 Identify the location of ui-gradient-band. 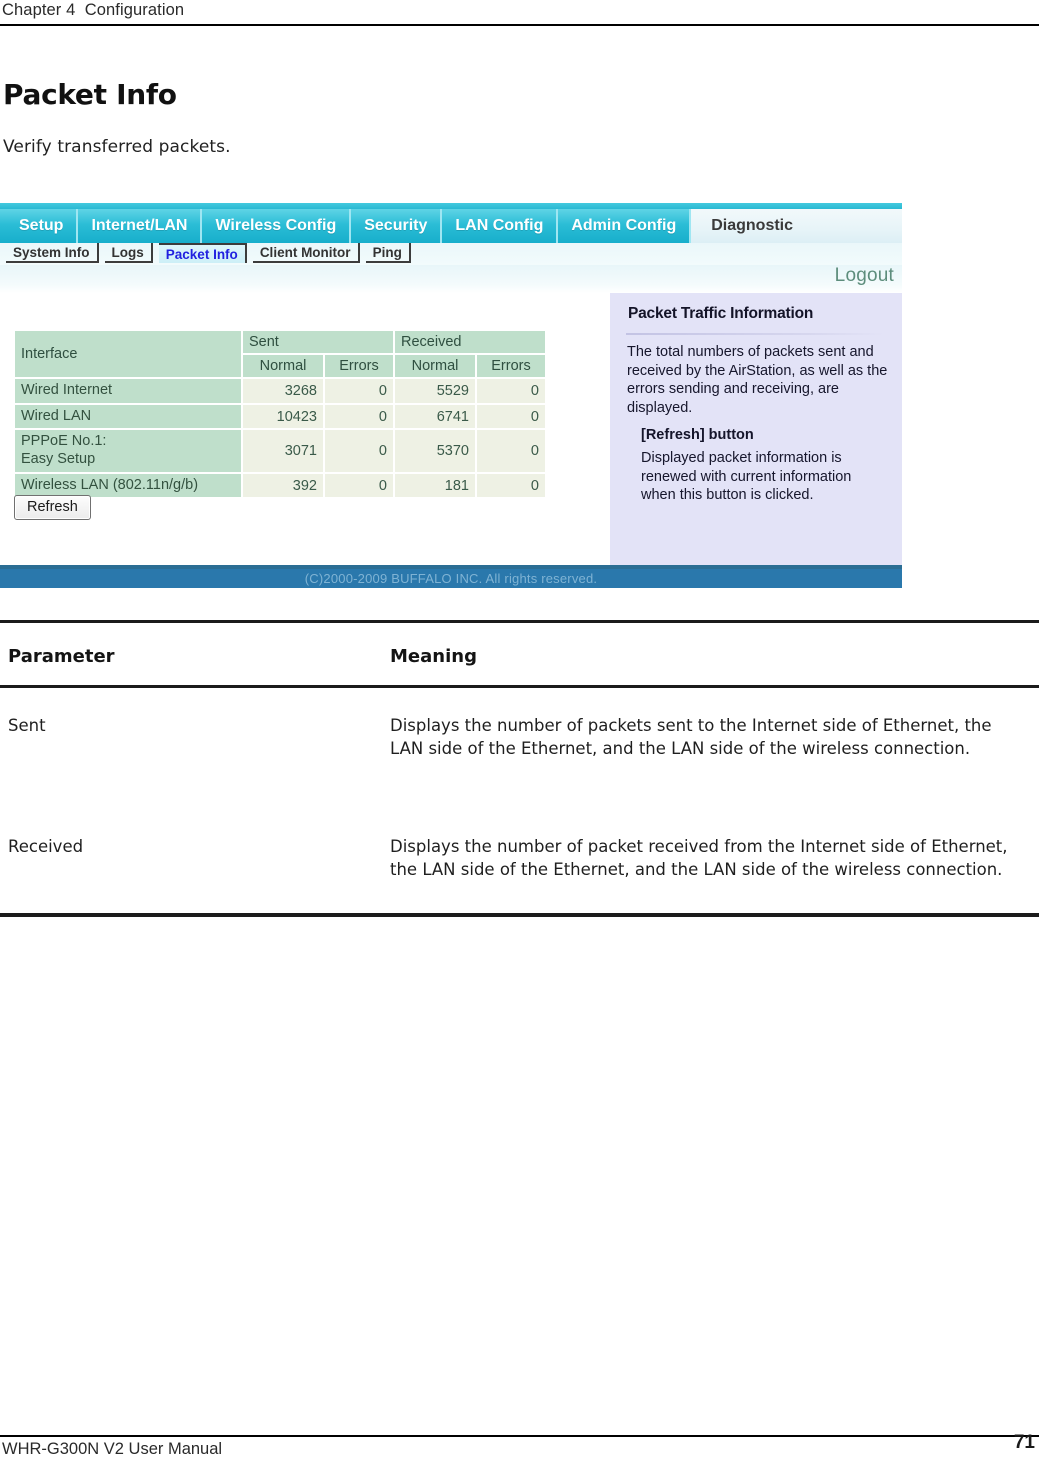
(451, 279).